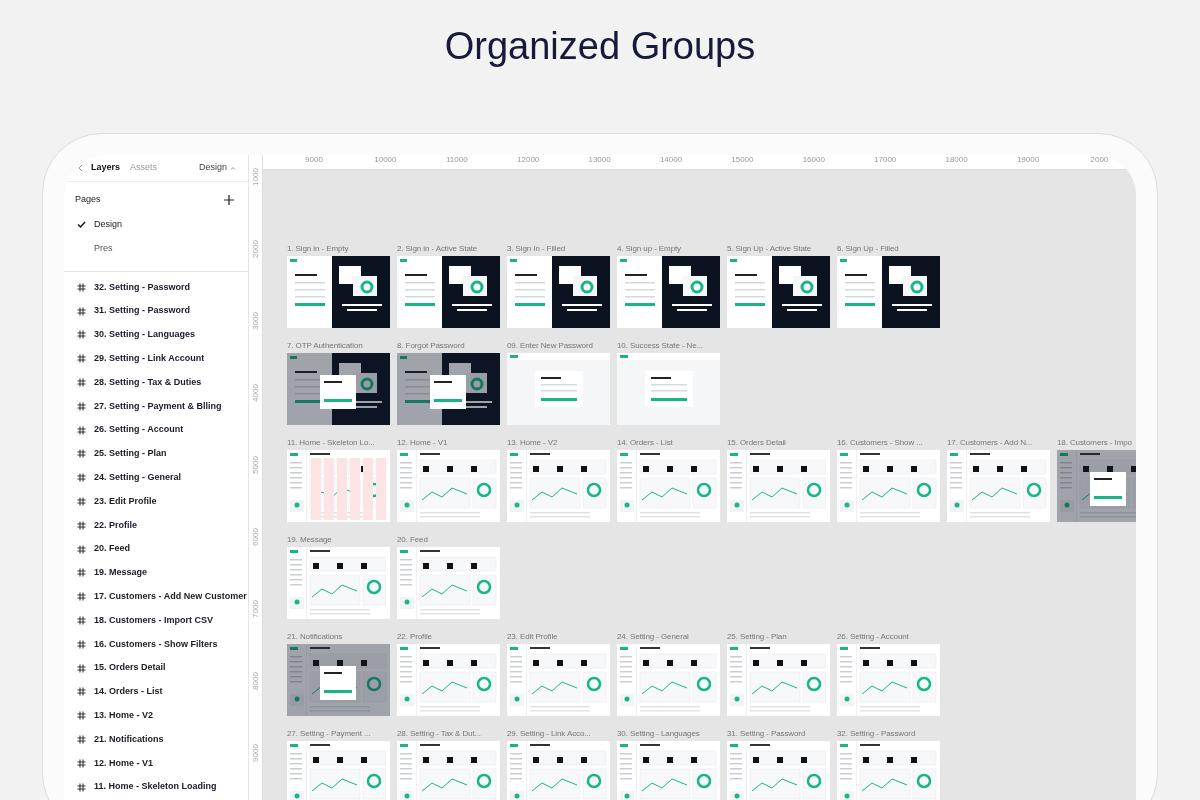  What do you see at coordinates (888, 249) in the screenshot?
I see `frame-label: 6. Sign Up - Filled` at bounding box center [888, 249].